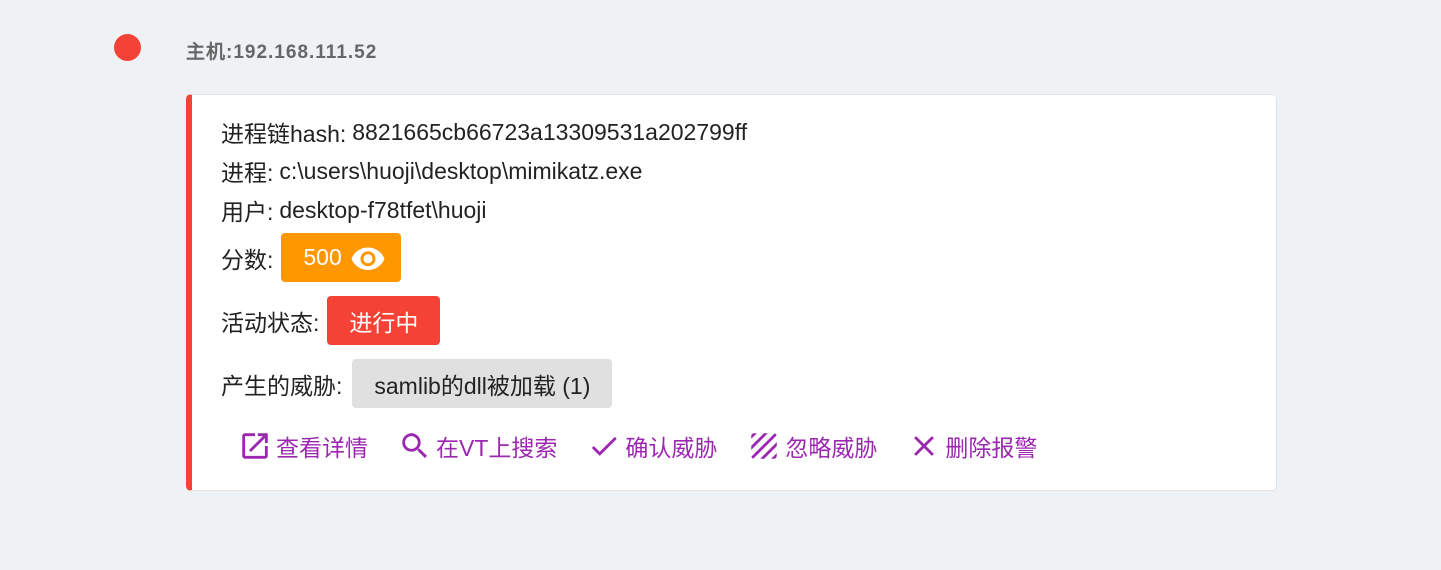  Describe the element at coordinates (991, 448) in the screenshot. I see `delete-alert-label: 删除报警` at that location.